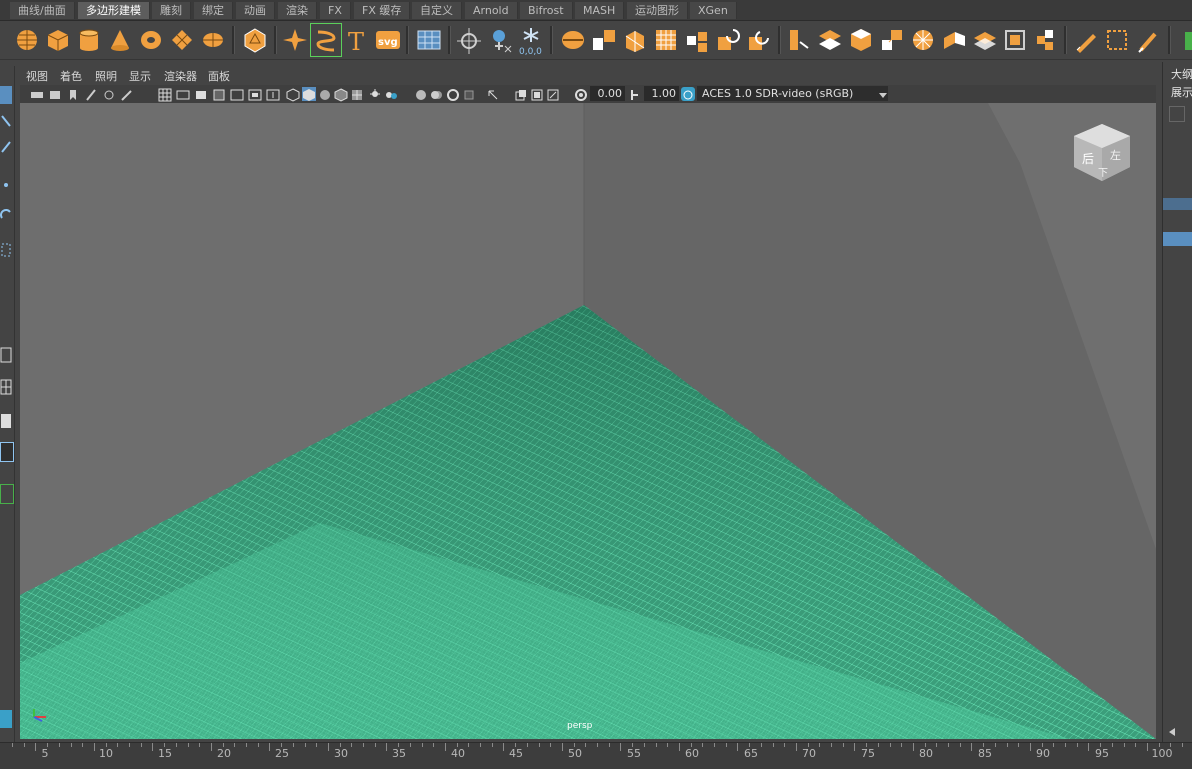  Describe the element at coordinates (71, 76) in the screenshot. I see `menu-shading: 着色` at that location.